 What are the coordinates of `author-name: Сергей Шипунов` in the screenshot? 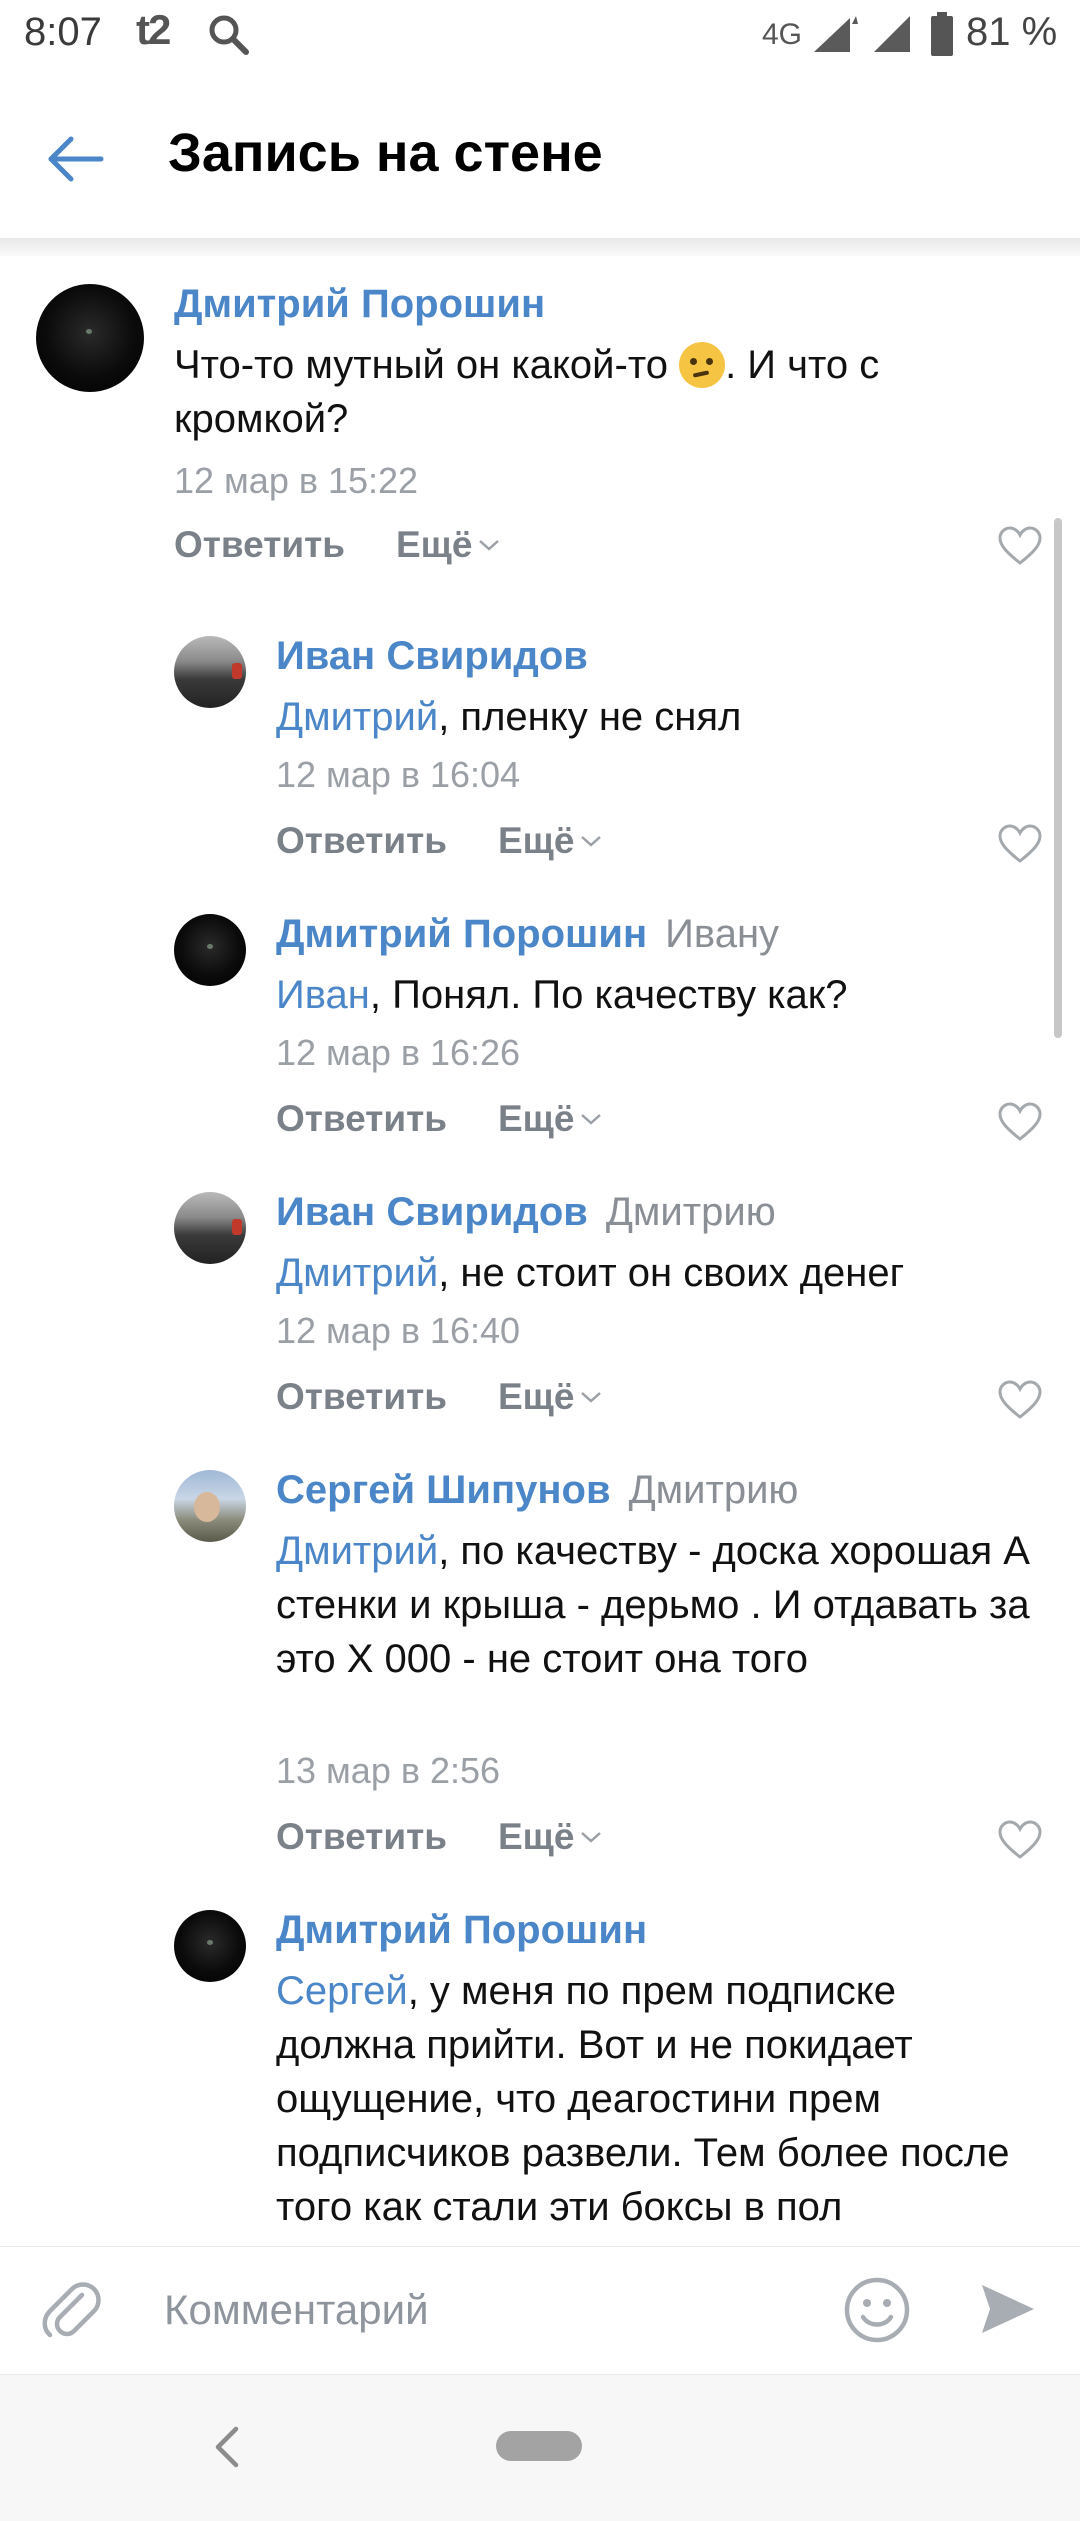 It's located at (443, 1490).